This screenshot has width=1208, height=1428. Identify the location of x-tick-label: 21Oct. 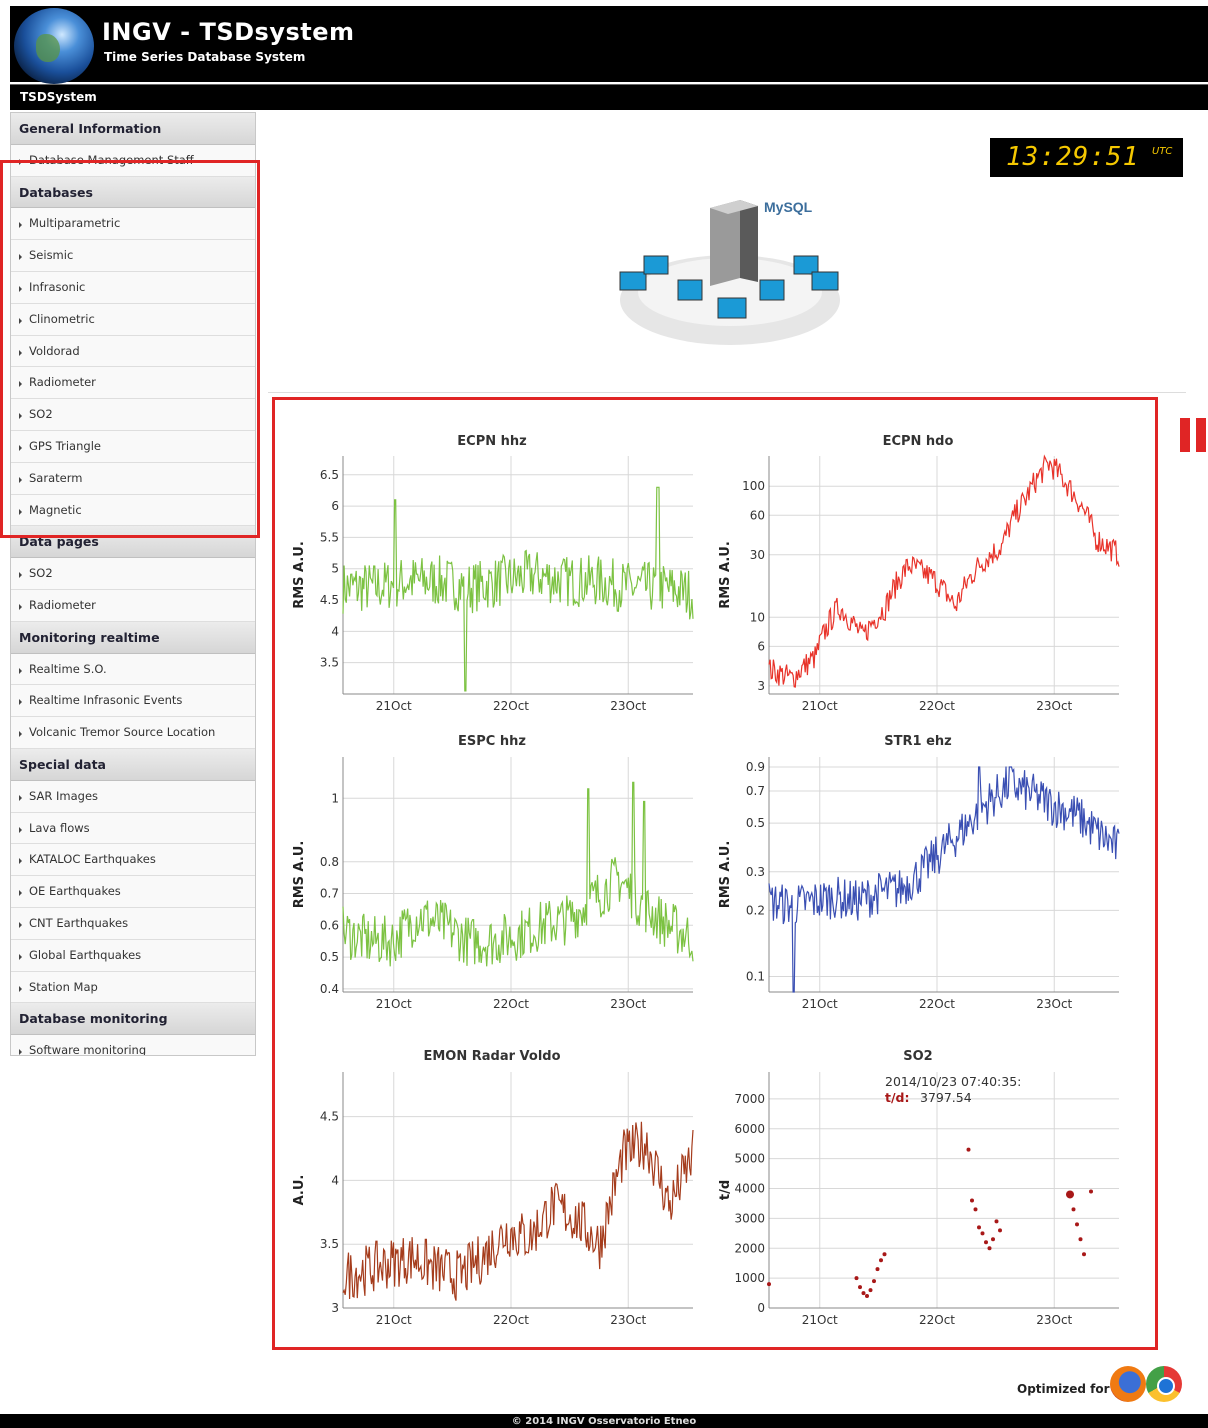
(820, 1004).